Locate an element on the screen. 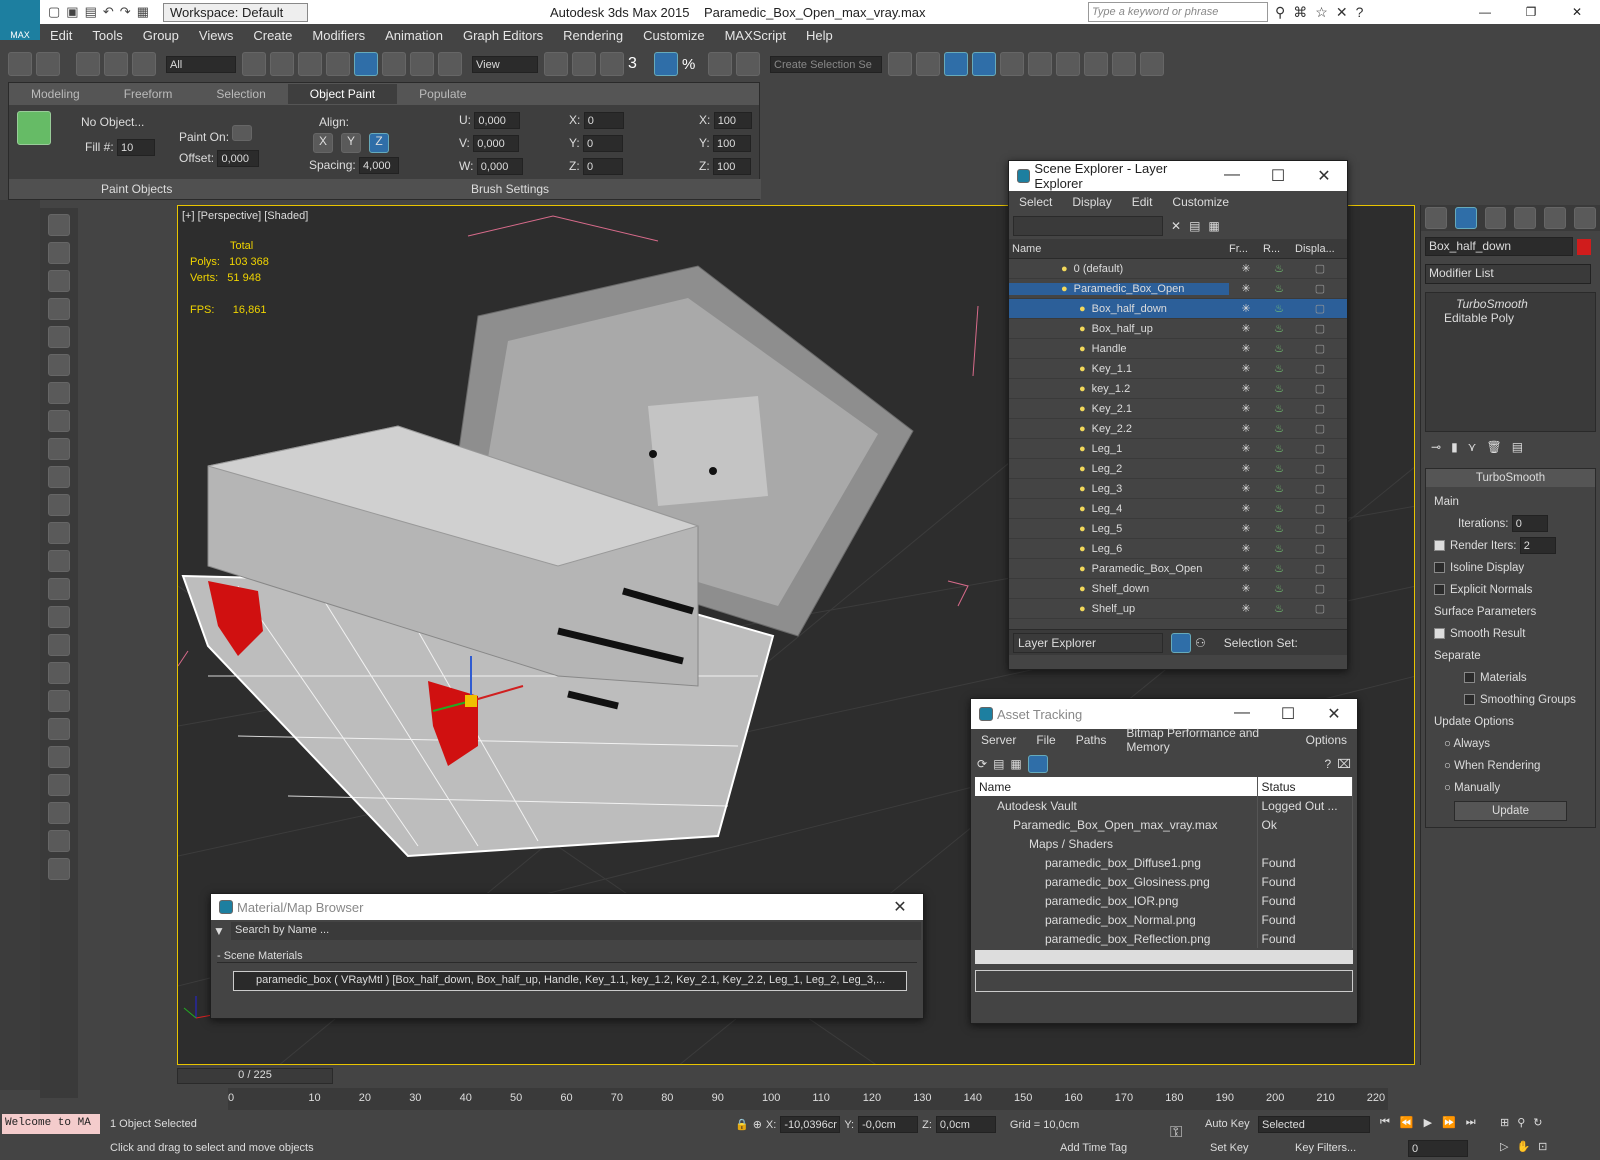  binoculars-icon: ⚲ is located at coordinates (1280, 12).